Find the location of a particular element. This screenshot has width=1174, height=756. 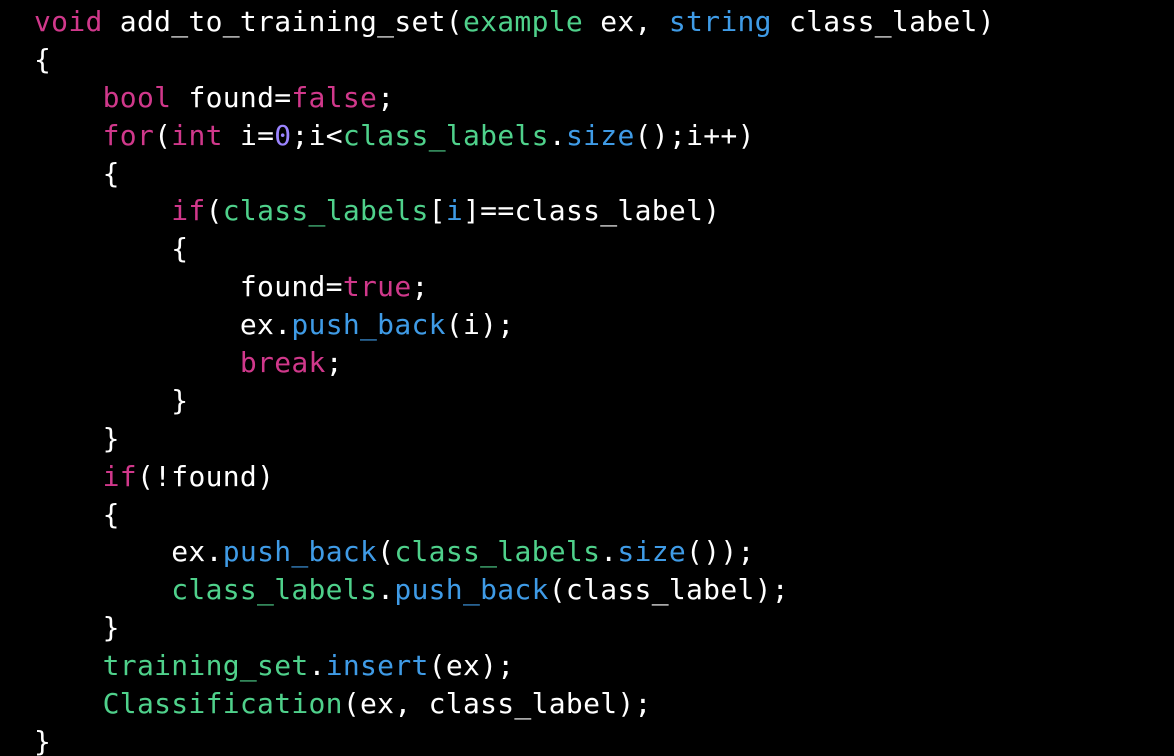

code-line: found=true; is located at coordinates (514, 287).